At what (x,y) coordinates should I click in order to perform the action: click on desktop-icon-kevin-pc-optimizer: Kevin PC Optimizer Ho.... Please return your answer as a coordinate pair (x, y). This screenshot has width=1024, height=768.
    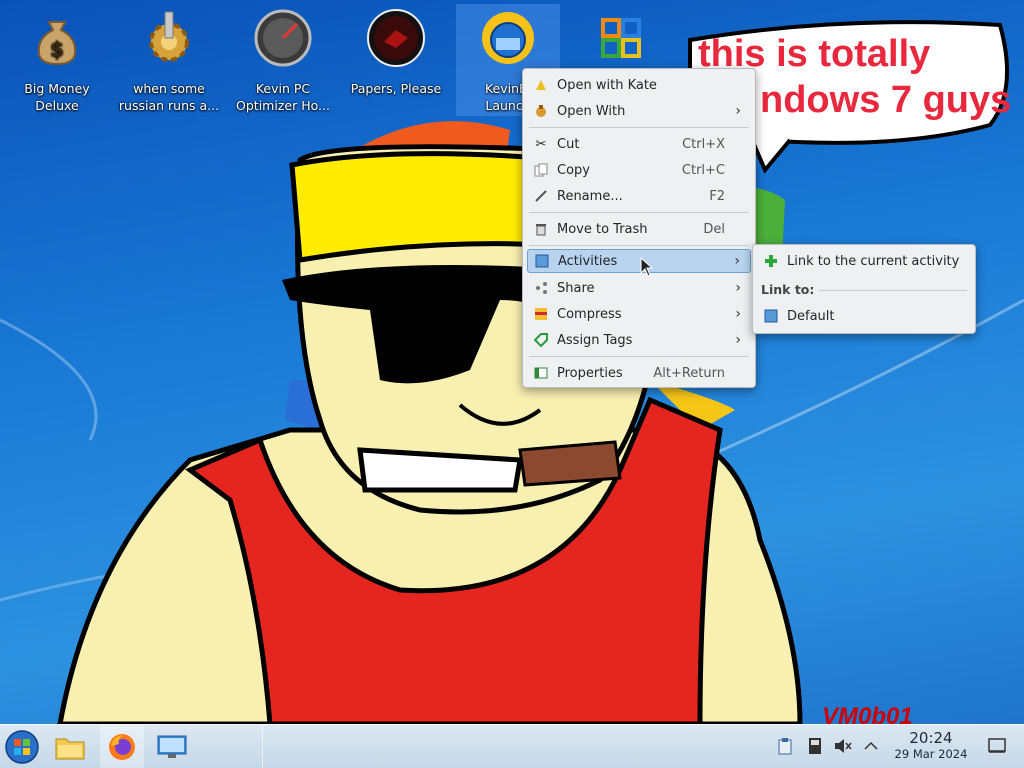
    Looking at the image, I should click on (283, 59).